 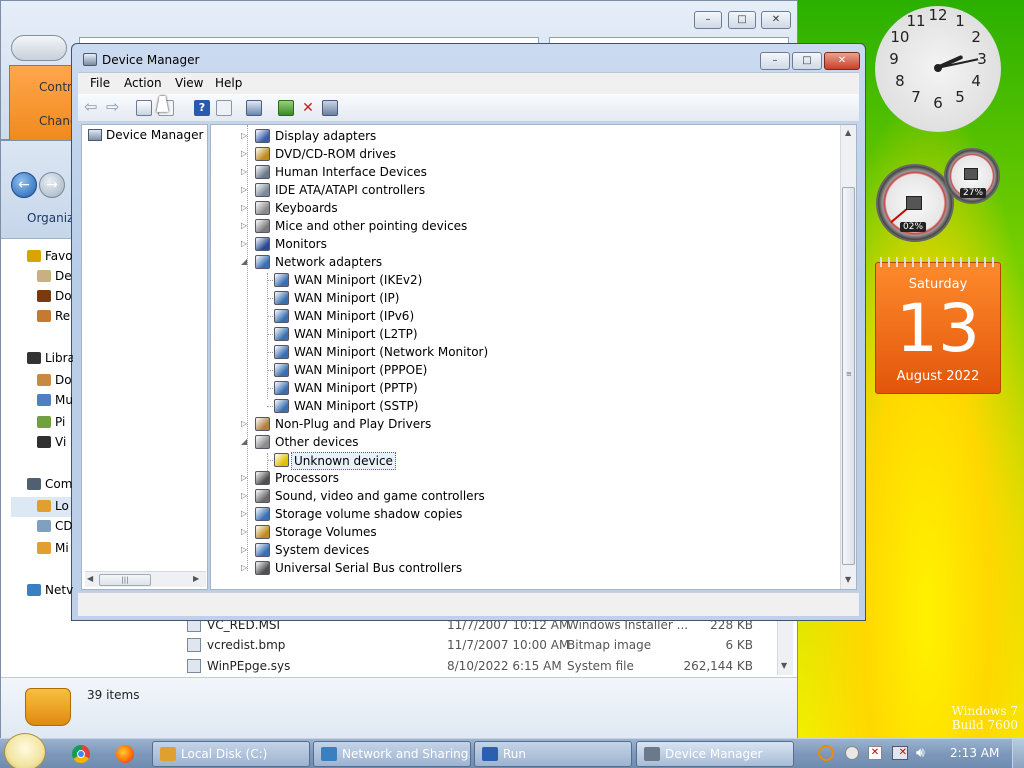 What do you see at coordinates (938, 69) in the screenshot?
I see `clock-gadget: 12 1 2 3 4 5 6 7 8 9 10 11` at bounding box center [938, 69].